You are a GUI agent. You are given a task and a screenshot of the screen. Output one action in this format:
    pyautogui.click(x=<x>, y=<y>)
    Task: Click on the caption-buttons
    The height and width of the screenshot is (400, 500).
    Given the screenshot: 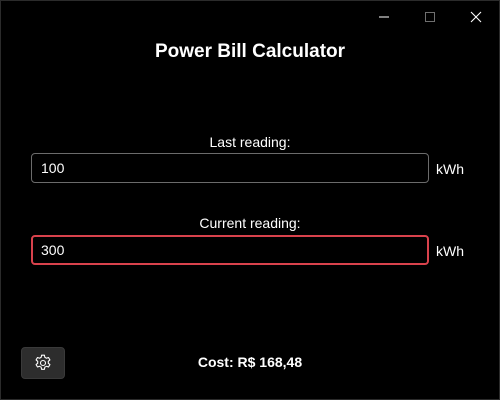 What is the action you would take?
    pyautogui.click(x=430, y=17)
    